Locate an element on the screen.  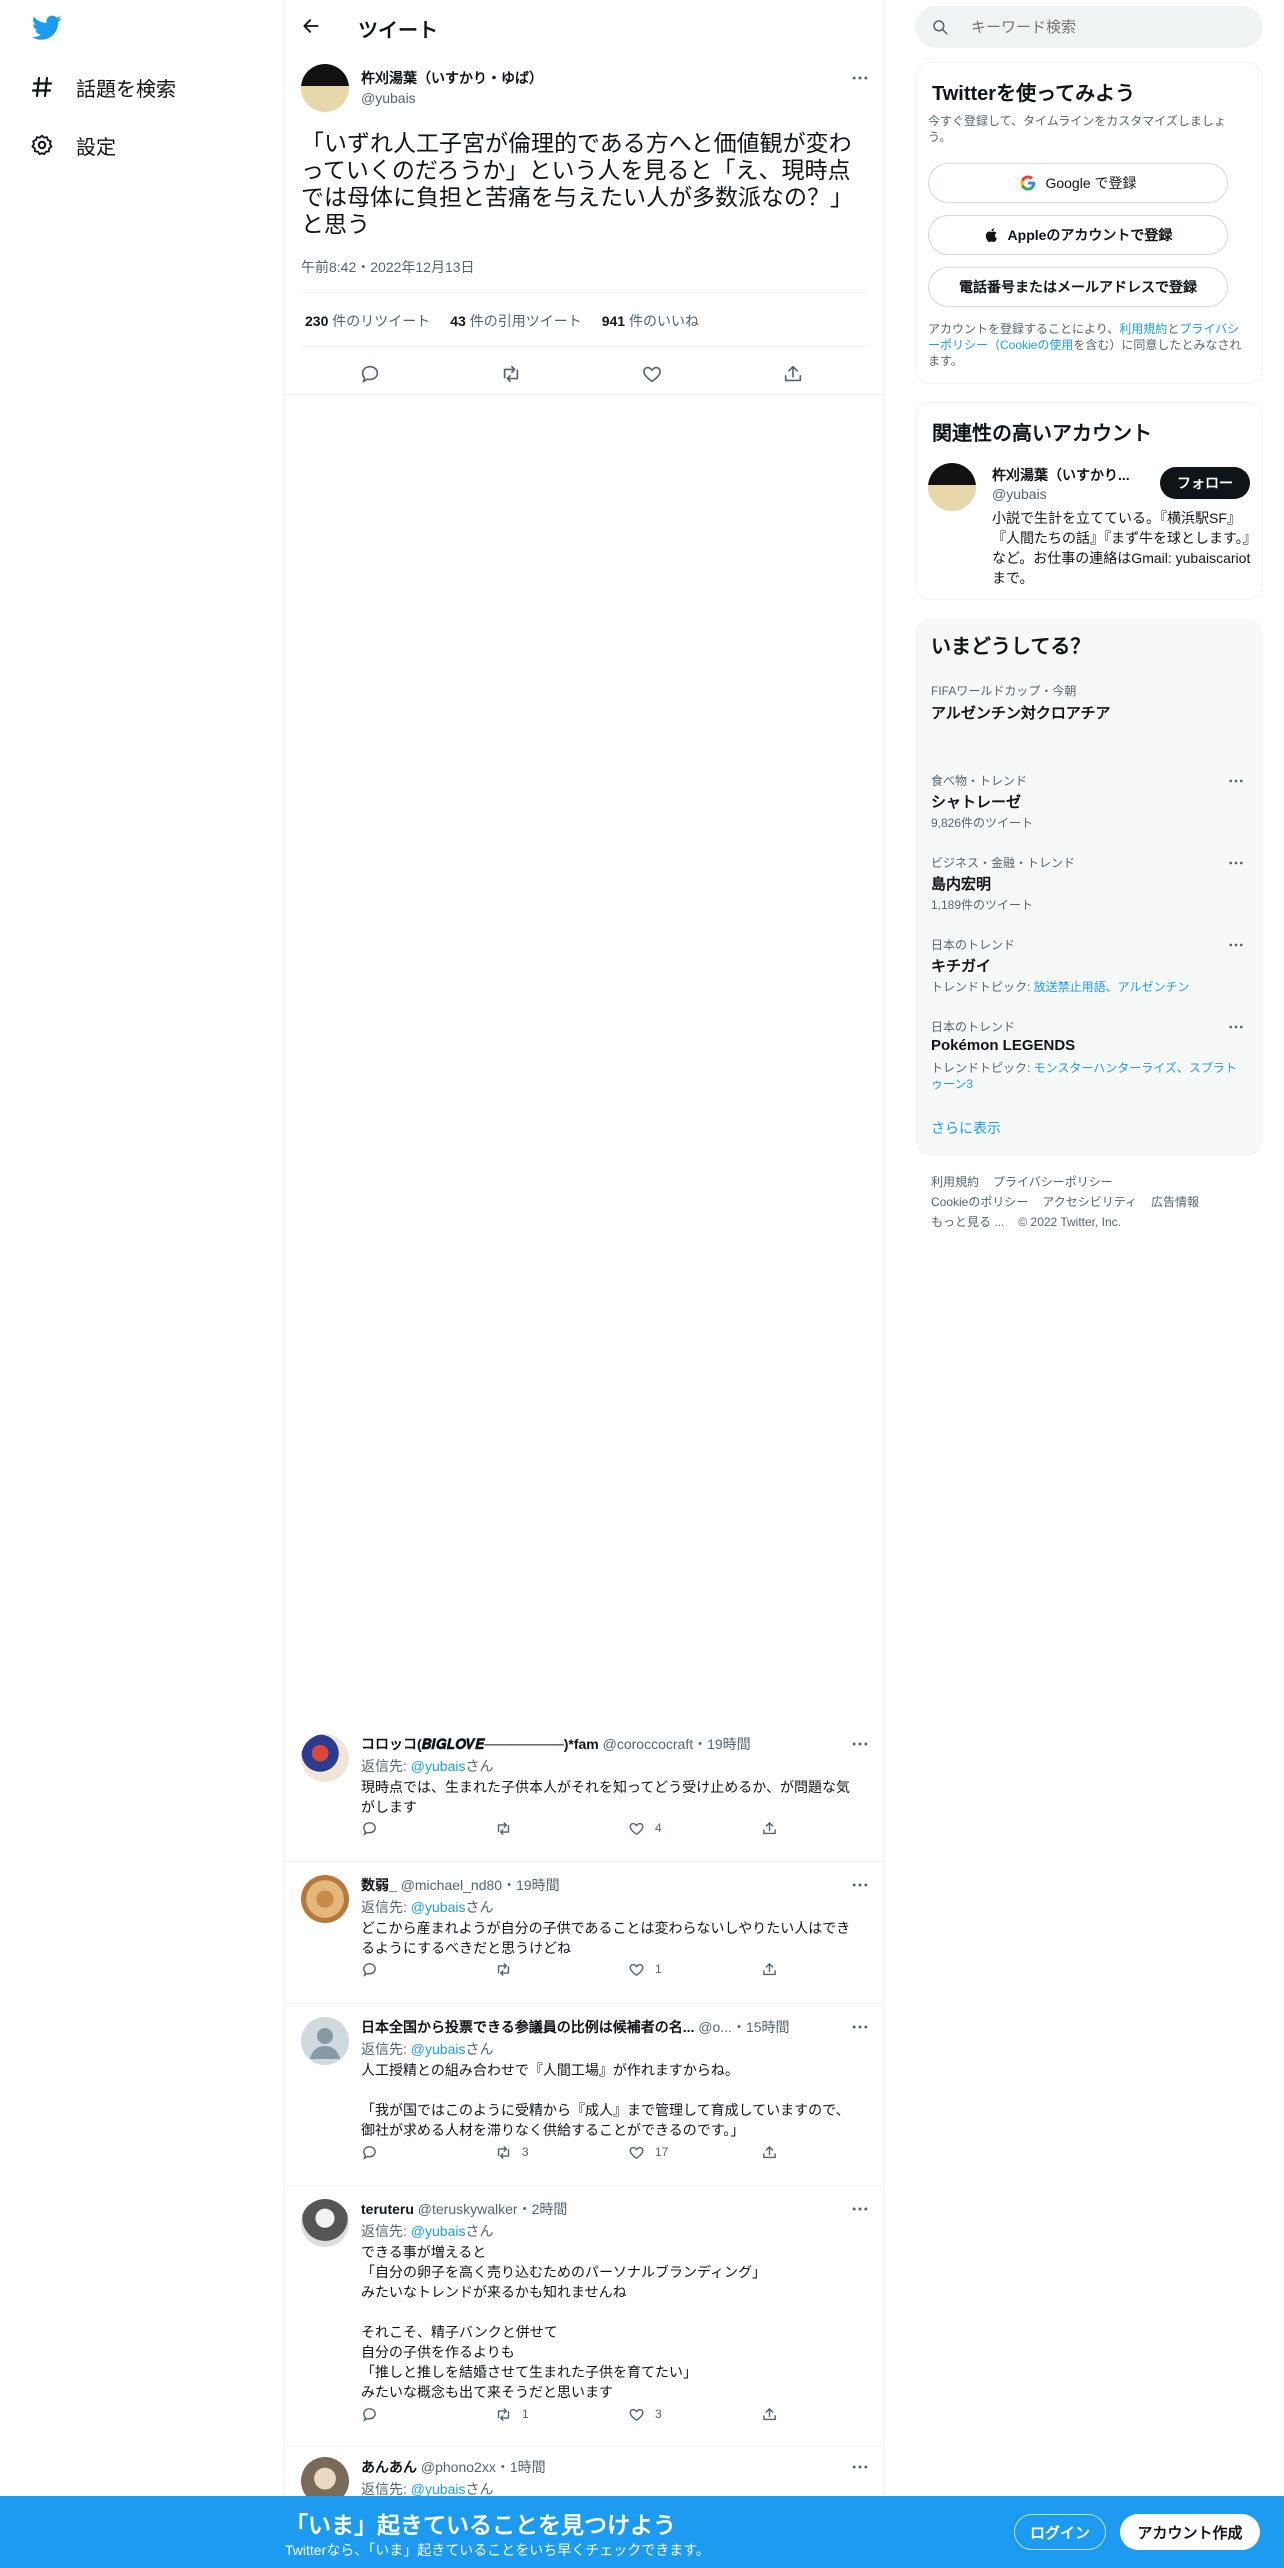
footer-cookie-link: Cookieのポリシー is located at coordinates (979, 1202).